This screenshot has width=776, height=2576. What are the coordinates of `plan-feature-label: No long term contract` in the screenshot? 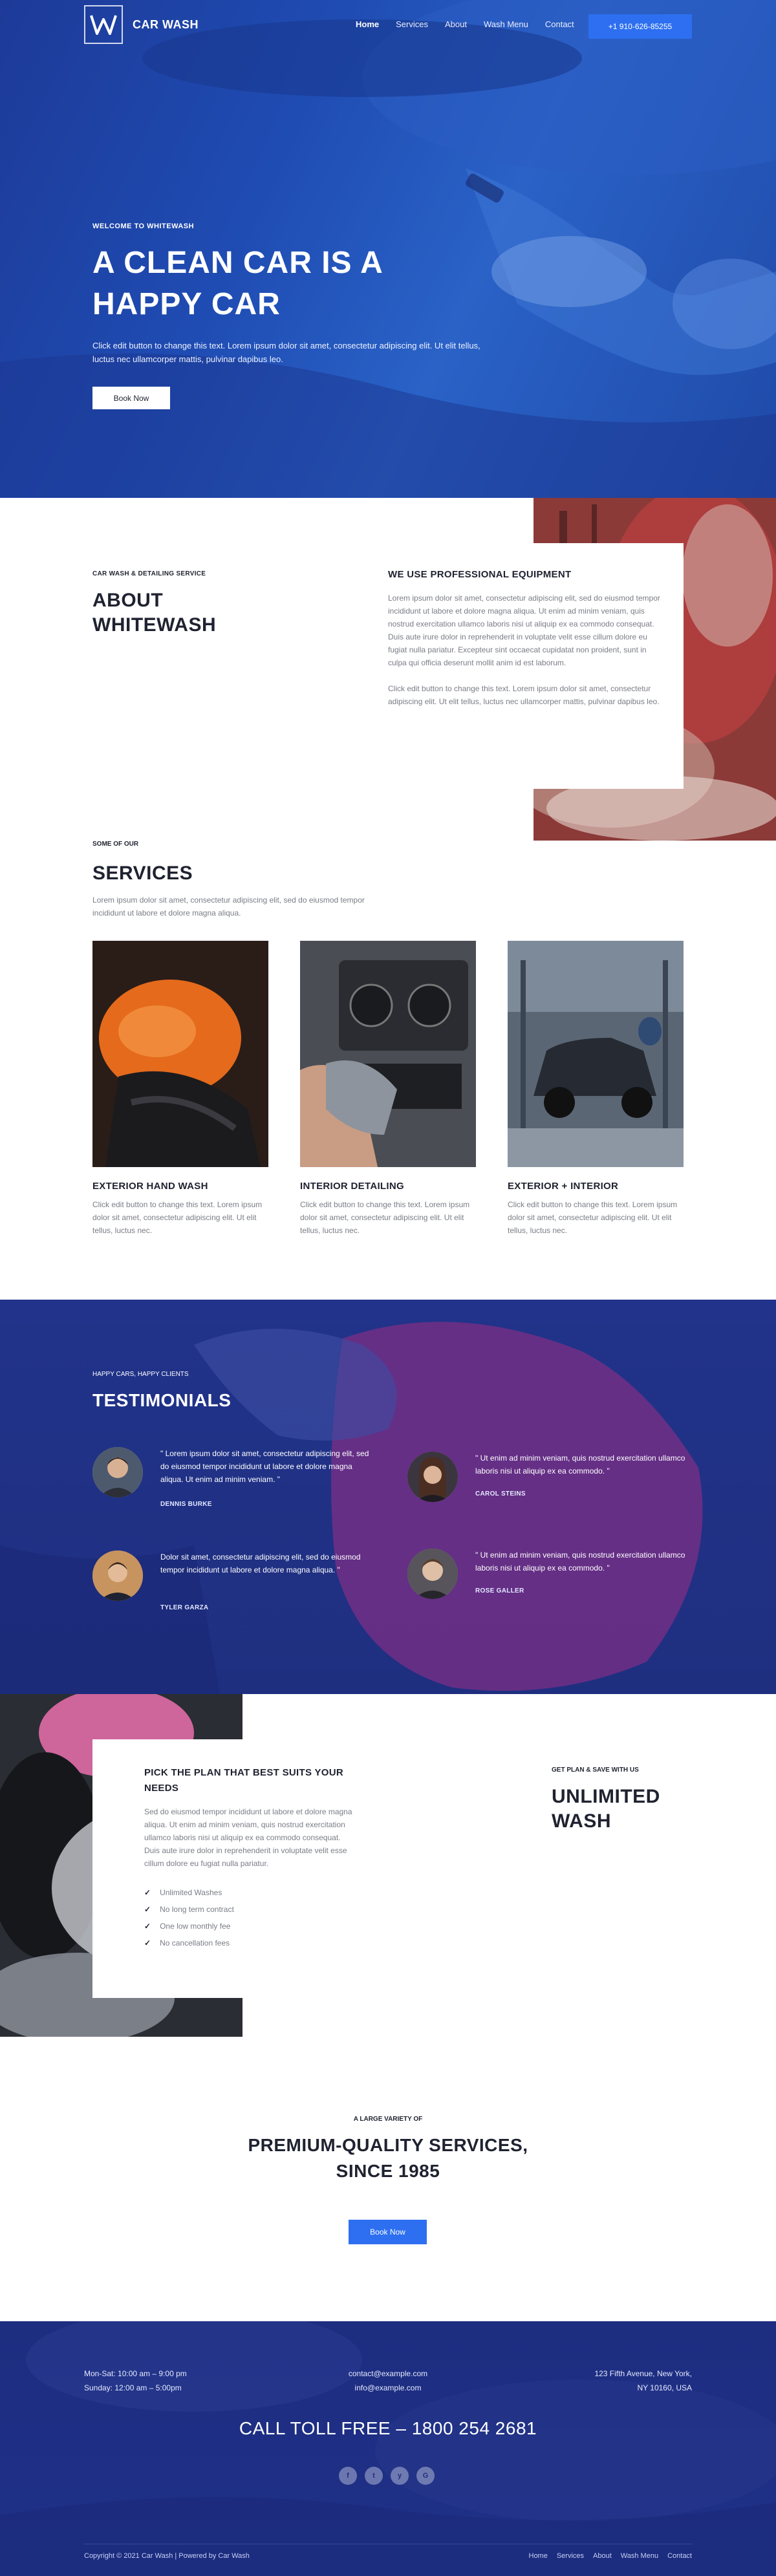 It's located at (197, 1909).